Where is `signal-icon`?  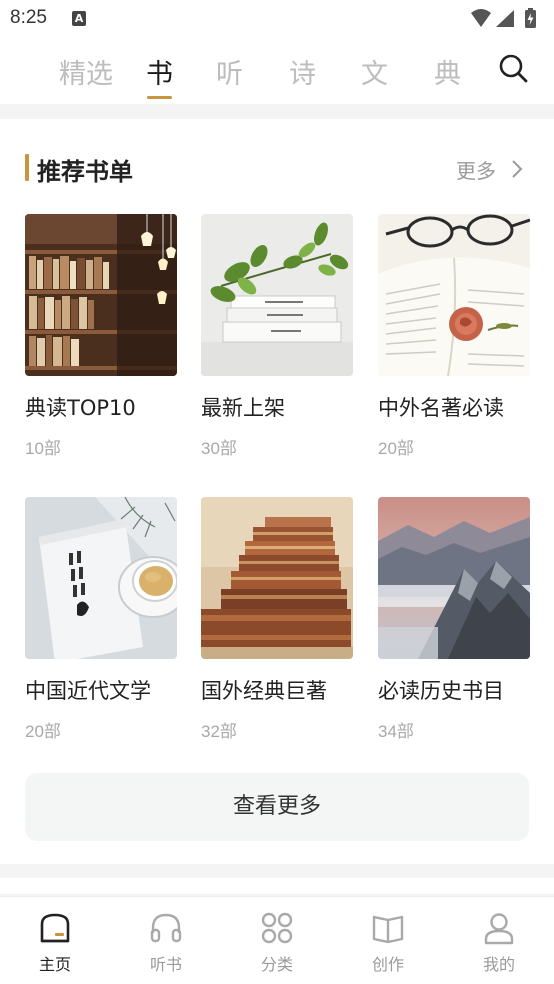 signal-icon is located at coordinates (505, 18).